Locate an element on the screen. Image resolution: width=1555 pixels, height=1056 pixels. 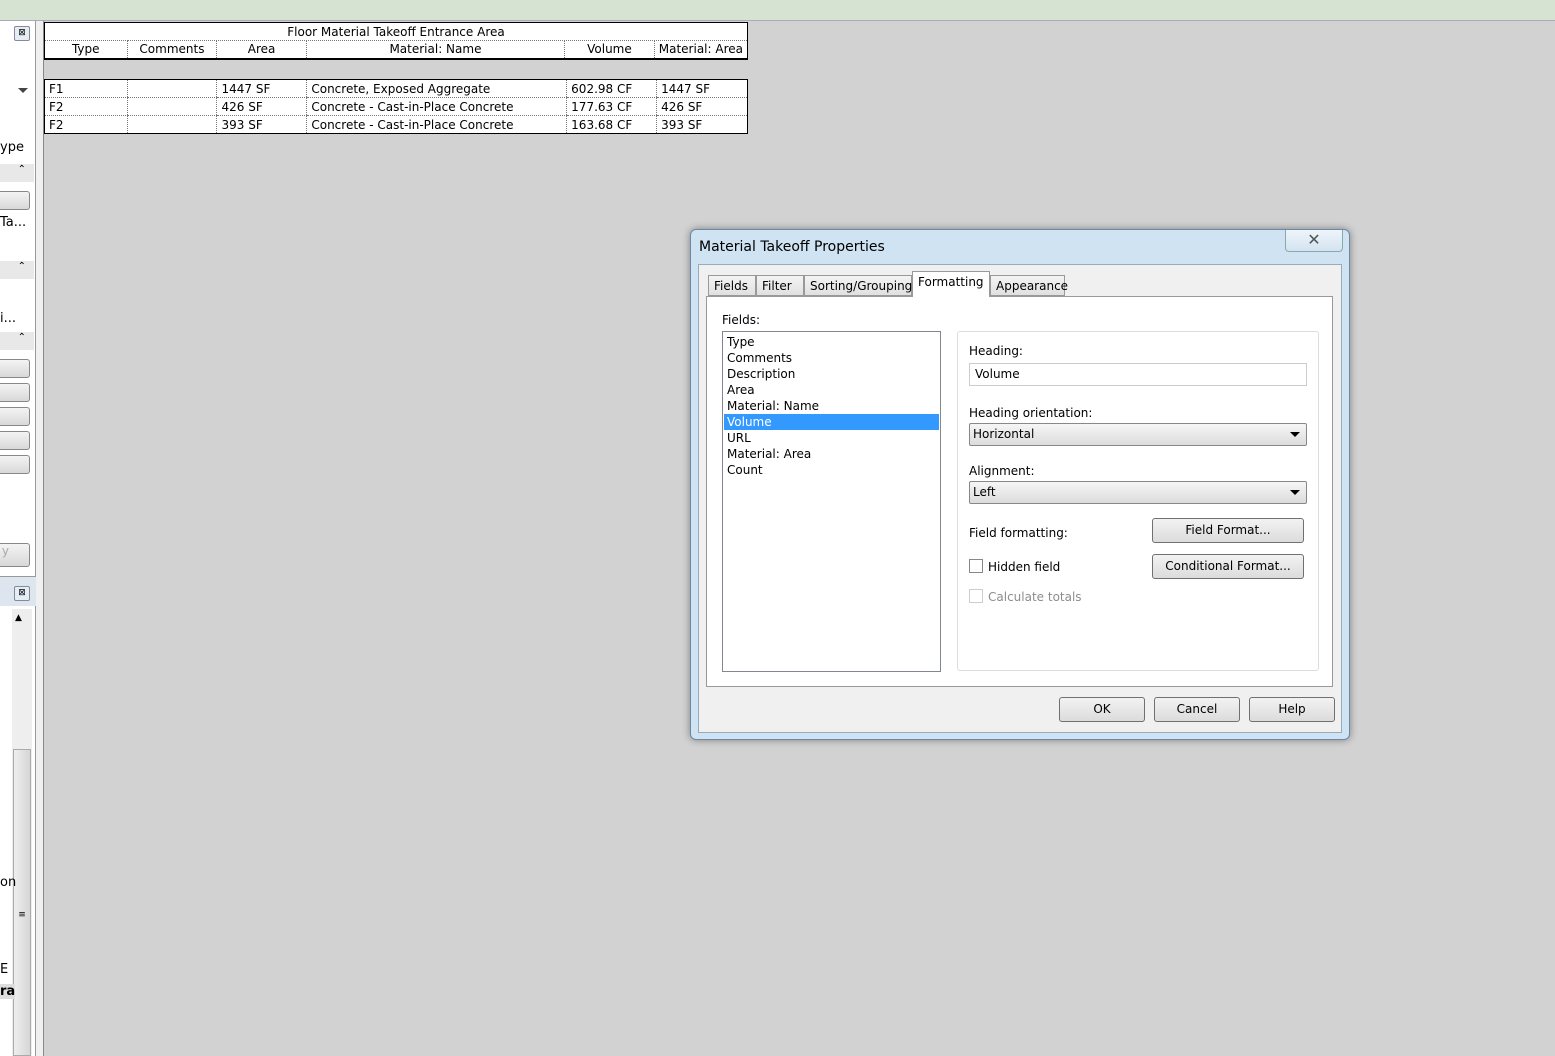
field-formatting-label: Field formatting: is located at coordinates (1018, 533).